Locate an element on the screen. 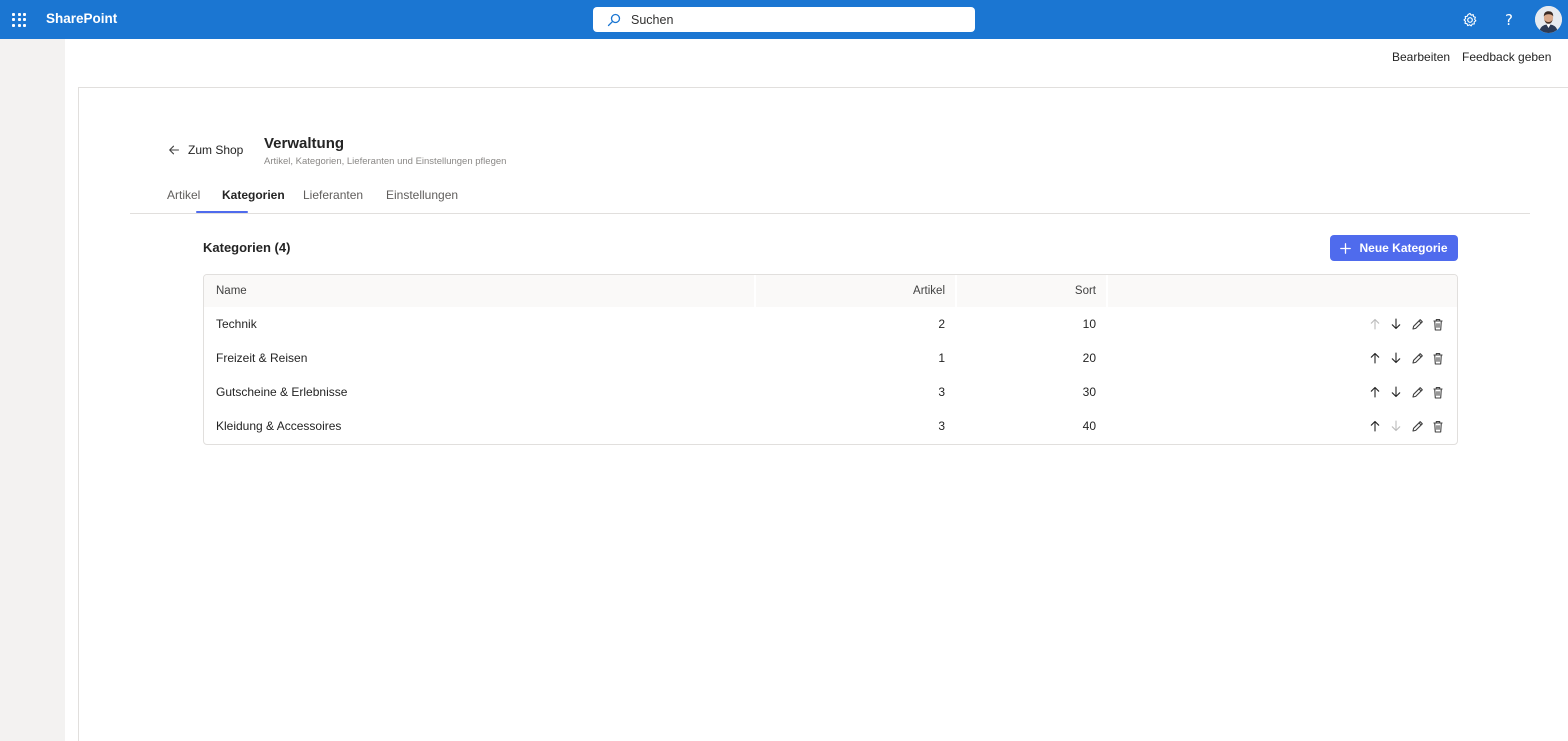  page-title: Verwaltung is located at coordinates (304, 143).